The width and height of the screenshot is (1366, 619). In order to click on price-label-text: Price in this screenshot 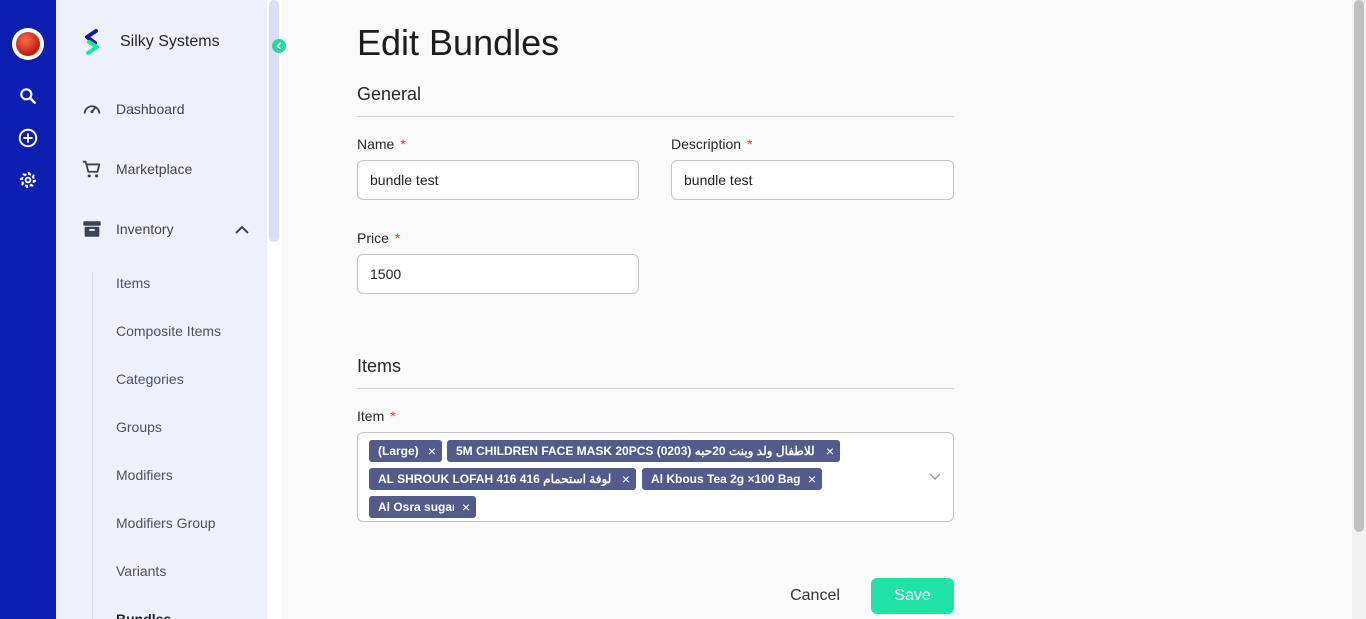, I will do `click(373, 238)`.